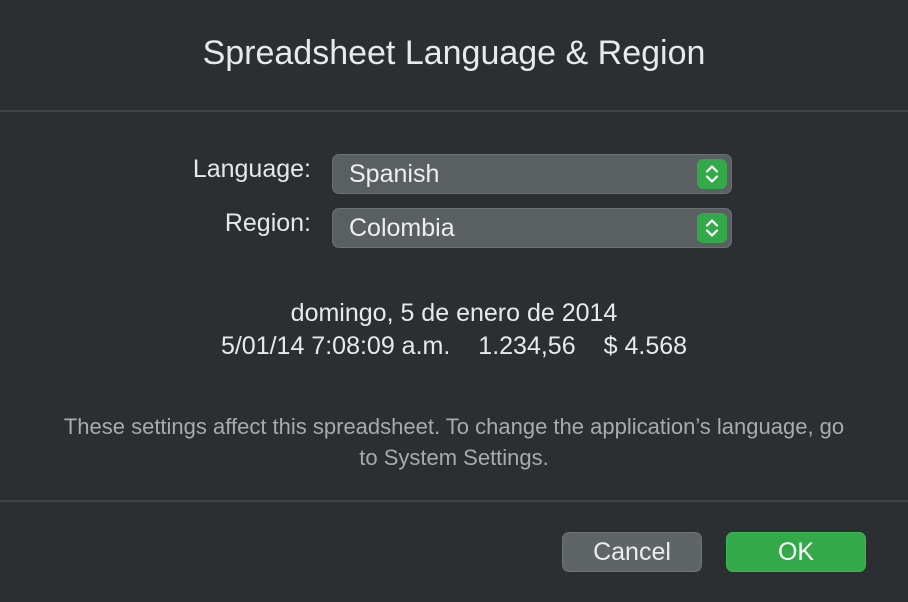 This screenshot has width=908, height=602. Describe the element at coordinates (454, 111) in the screenshot. I see `title-divider` at that location.